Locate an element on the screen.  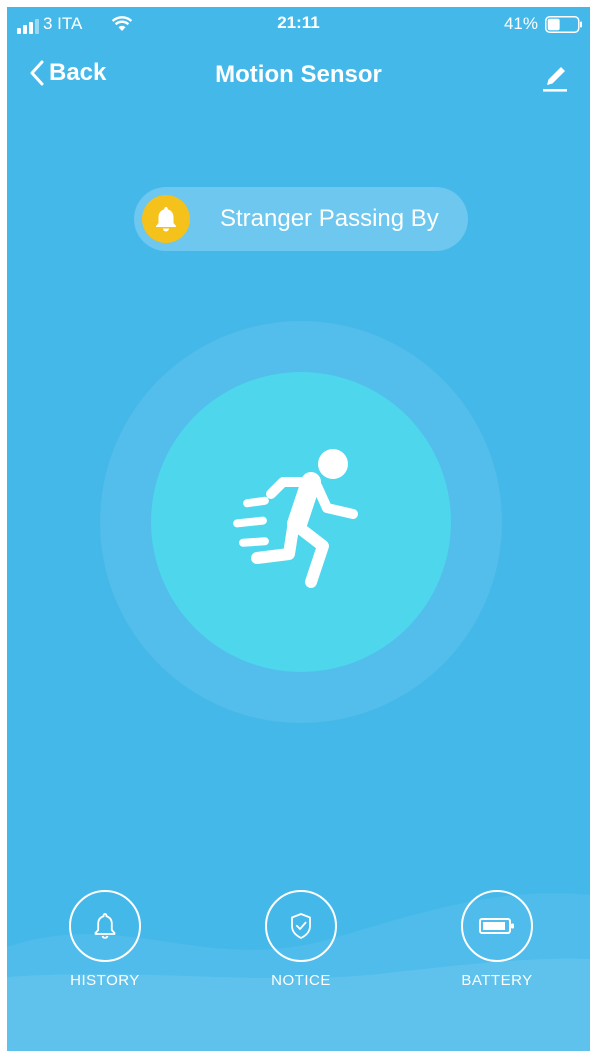
sensor-status-circle is located at coordinates (301, 522).